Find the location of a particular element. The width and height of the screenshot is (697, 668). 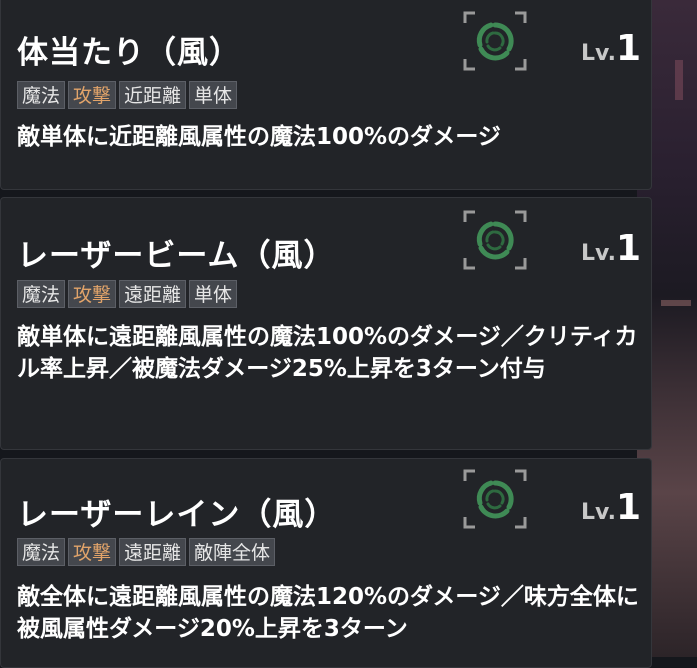

skill-tags: 魔法 攻撃 近距離 単体 is located at coordinates (127, 95).